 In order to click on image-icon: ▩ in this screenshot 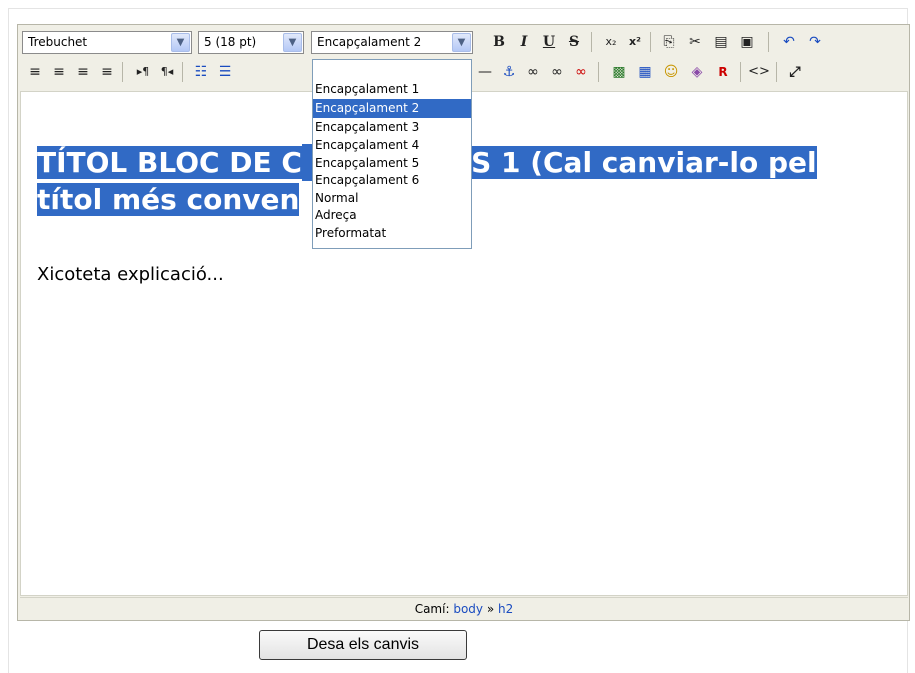, I will do `click(619, 72)`.